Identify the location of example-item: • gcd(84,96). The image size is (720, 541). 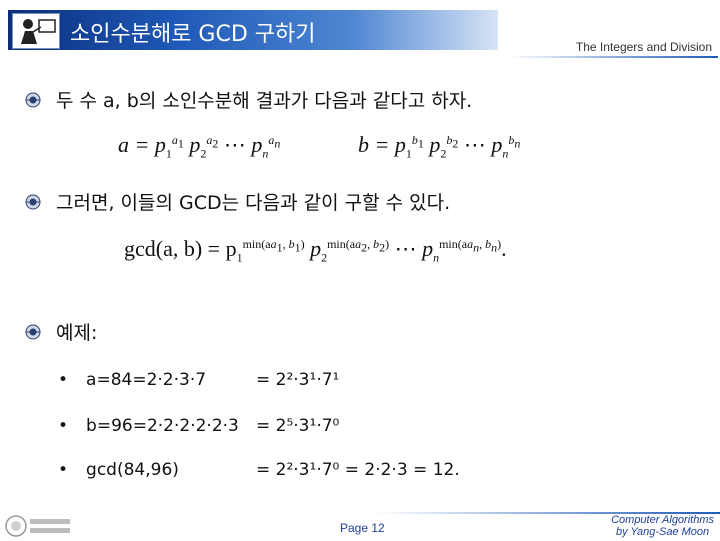
(118, 470).